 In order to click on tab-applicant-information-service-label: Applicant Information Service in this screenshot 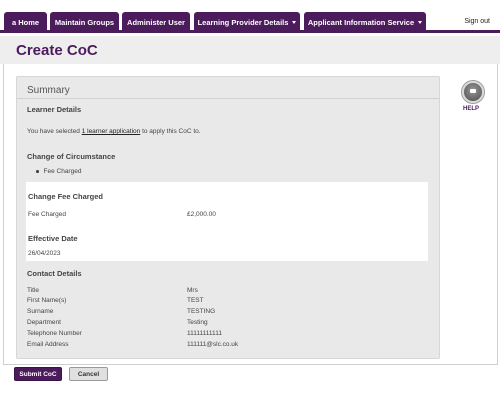, I will do `click(361, 22)`.